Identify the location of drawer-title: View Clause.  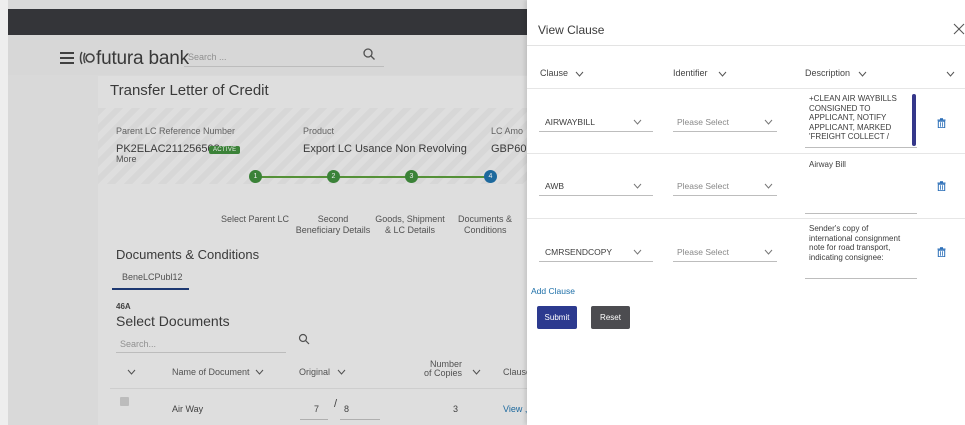
(571, 30).